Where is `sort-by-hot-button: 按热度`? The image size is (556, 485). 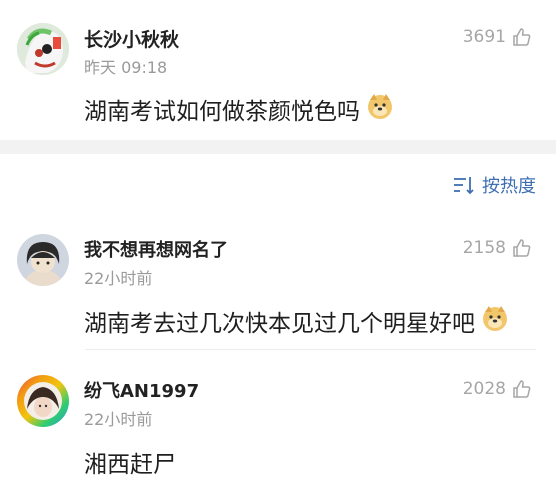 sort-by-hot-button: 按热度 is located at coordinates (494, 185).